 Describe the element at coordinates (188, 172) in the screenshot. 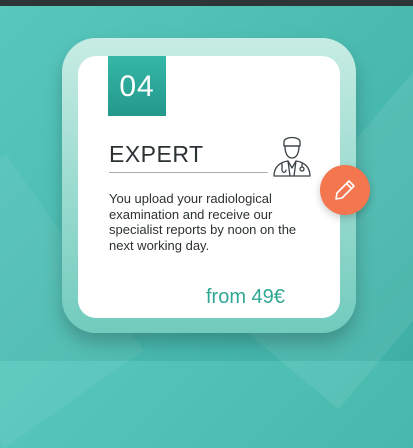

I see `title-divider` at that location.